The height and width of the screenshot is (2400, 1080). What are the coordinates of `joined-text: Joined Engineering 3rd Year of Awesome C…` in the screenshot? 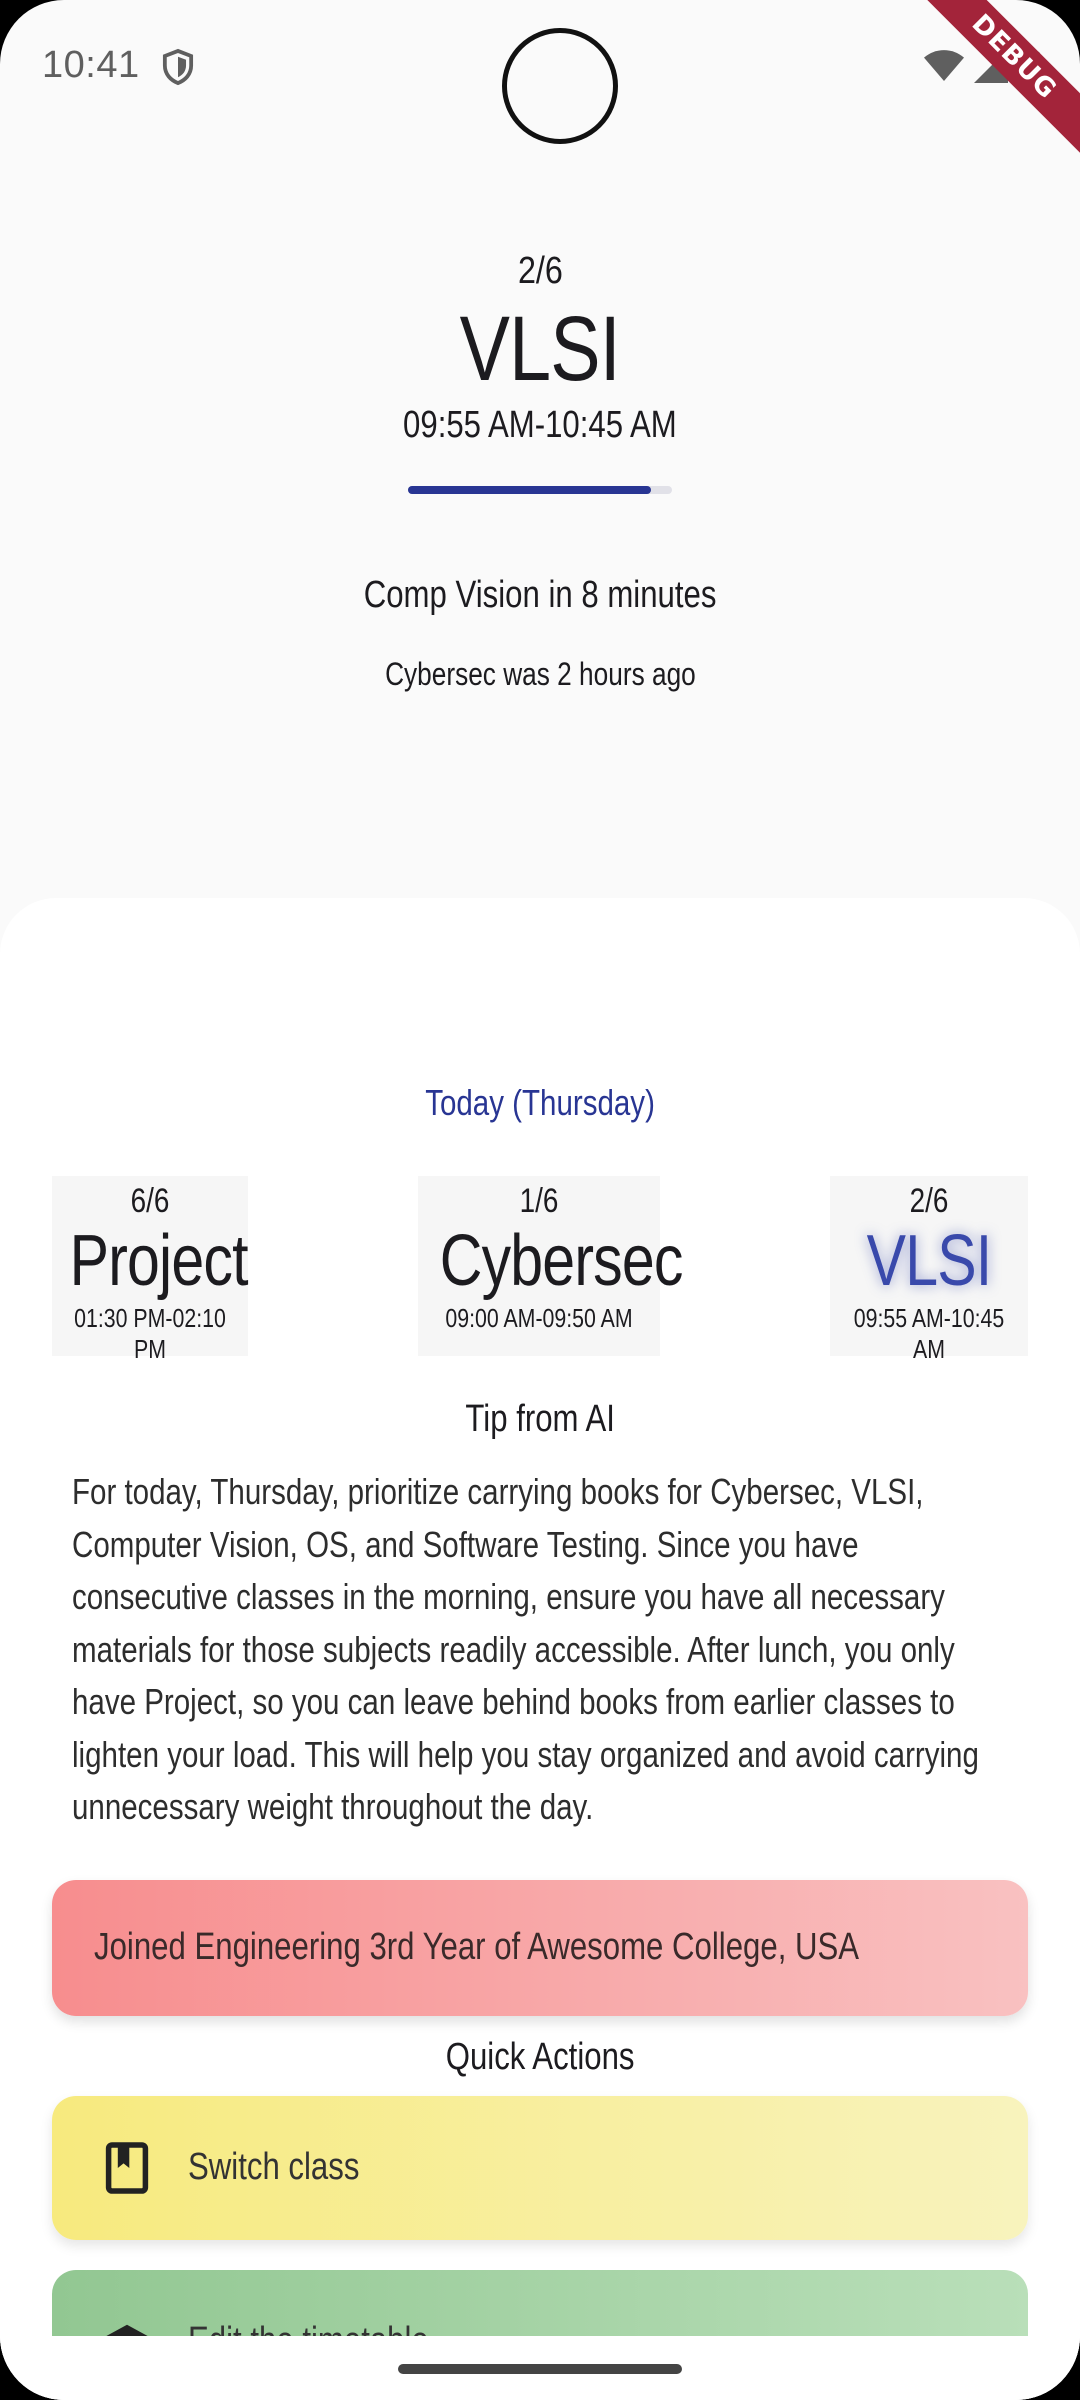 It's located at (477, 1947).